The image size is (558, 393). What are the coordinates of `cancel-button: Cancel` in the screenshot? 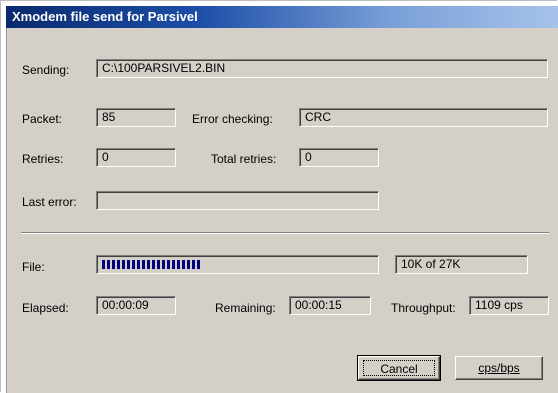 It's located at (399, 368).